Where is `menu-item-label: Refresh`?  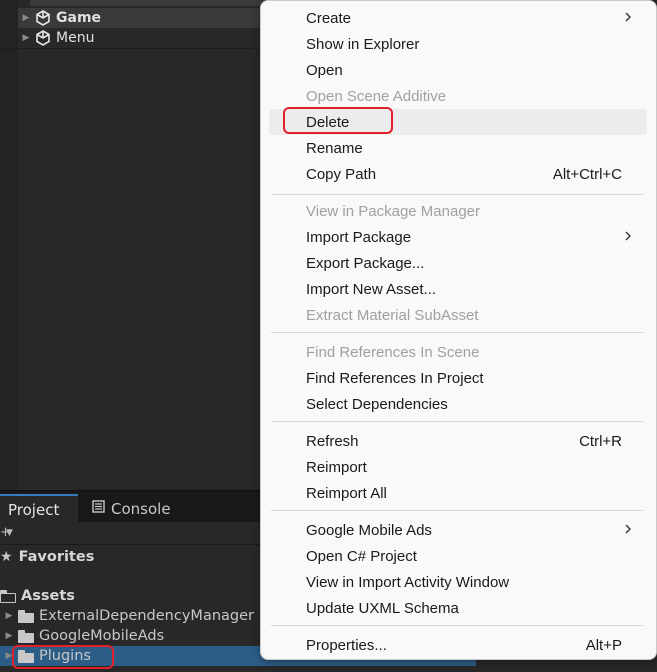 menu-item-label: Refresh is located at coordinates (332, 441).